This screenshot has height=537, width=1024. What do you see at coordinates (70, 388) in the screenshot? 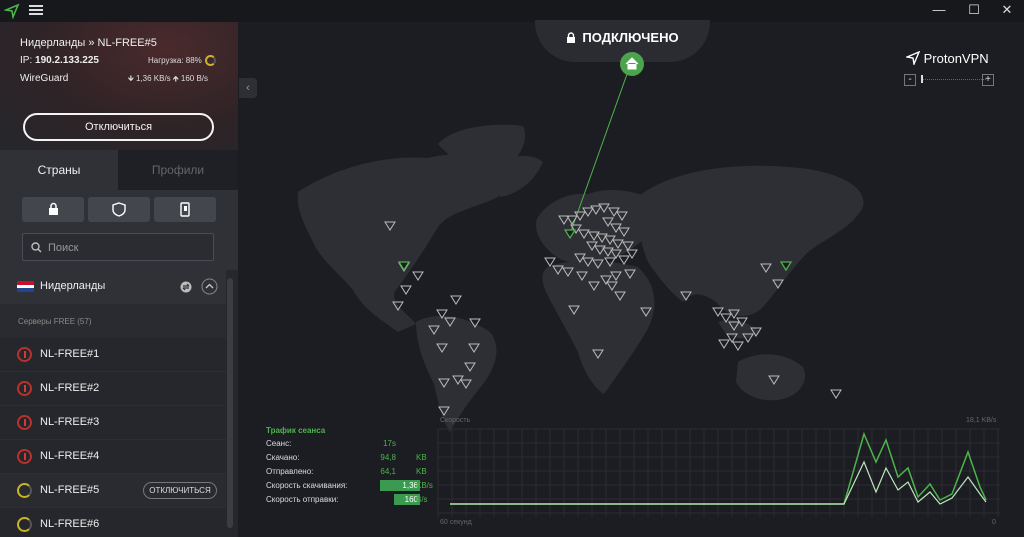
I see `server-name: NL-FREE#2` at bounding box center [70, 388].